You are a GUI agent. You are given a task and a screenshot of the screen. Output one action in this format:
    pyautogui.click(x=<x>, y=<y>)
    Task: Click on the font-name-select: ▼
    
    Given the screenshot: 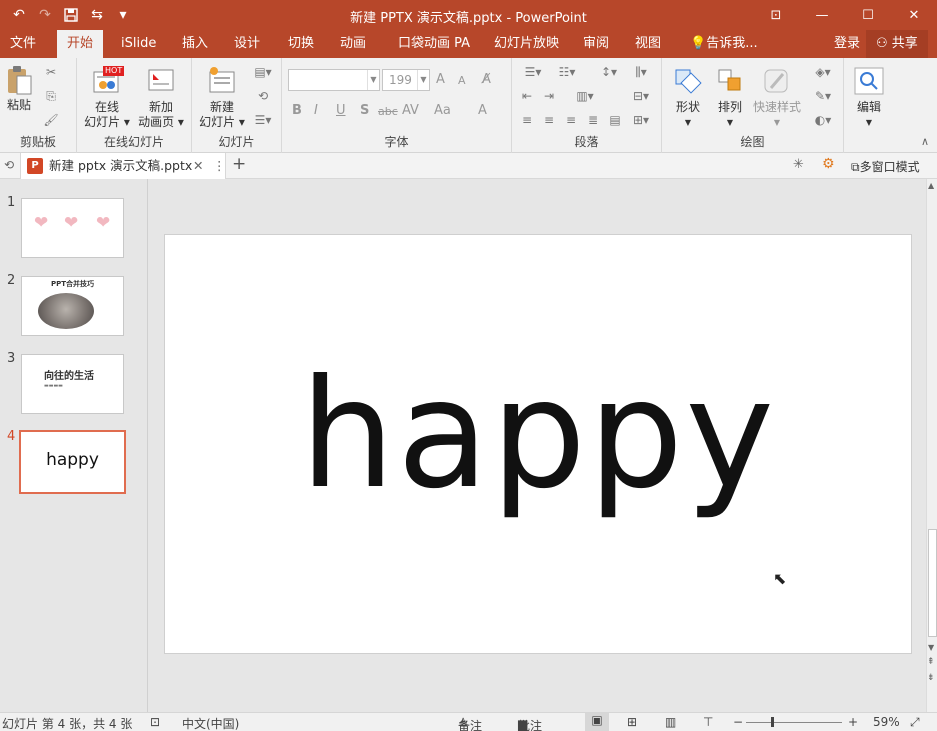 What is the action you would take?
    pyautogui.click(x=334, y=80)
    